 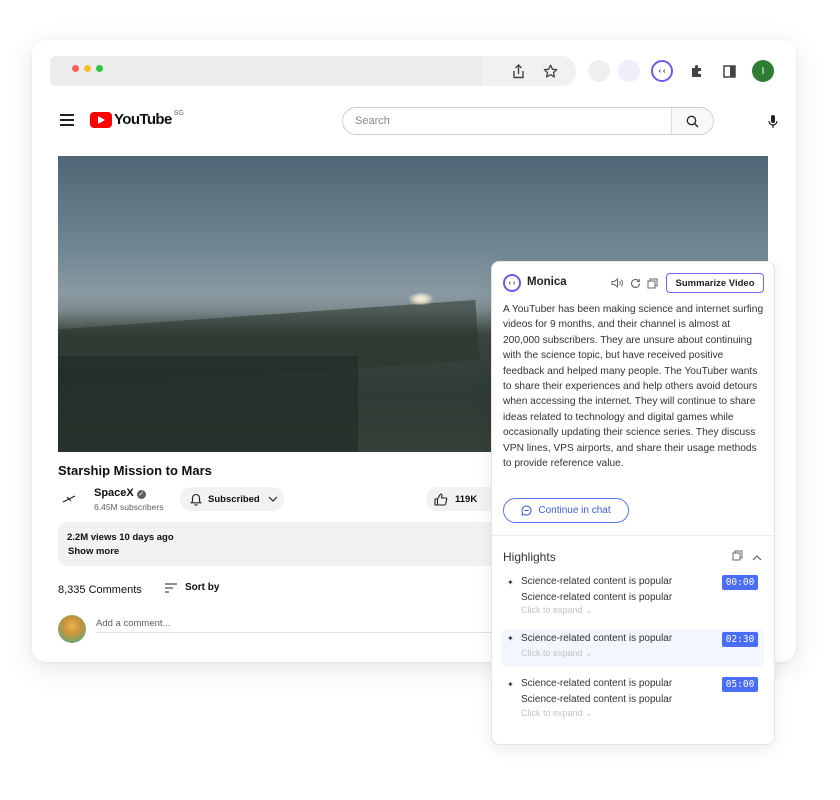 I want to click on chevron-up-icon, so click(x=757, y=558).